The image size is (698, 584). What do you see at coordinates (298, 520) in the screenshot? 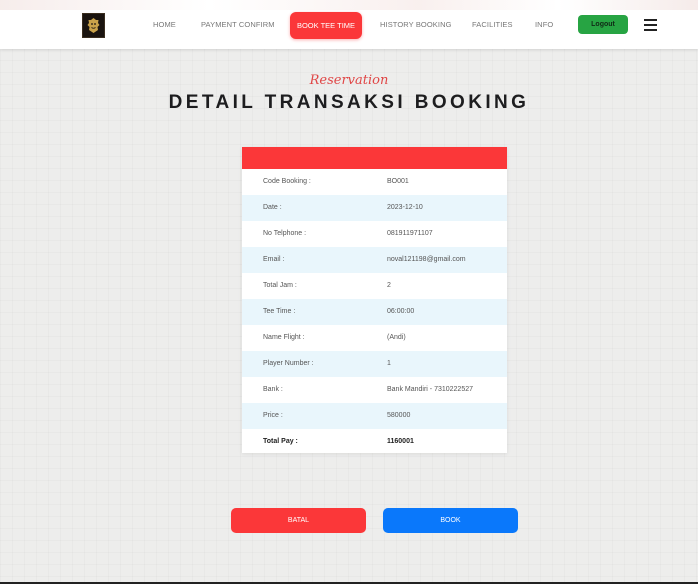
I see `cancel-button: BATAL` at bounding box center [298, 520].